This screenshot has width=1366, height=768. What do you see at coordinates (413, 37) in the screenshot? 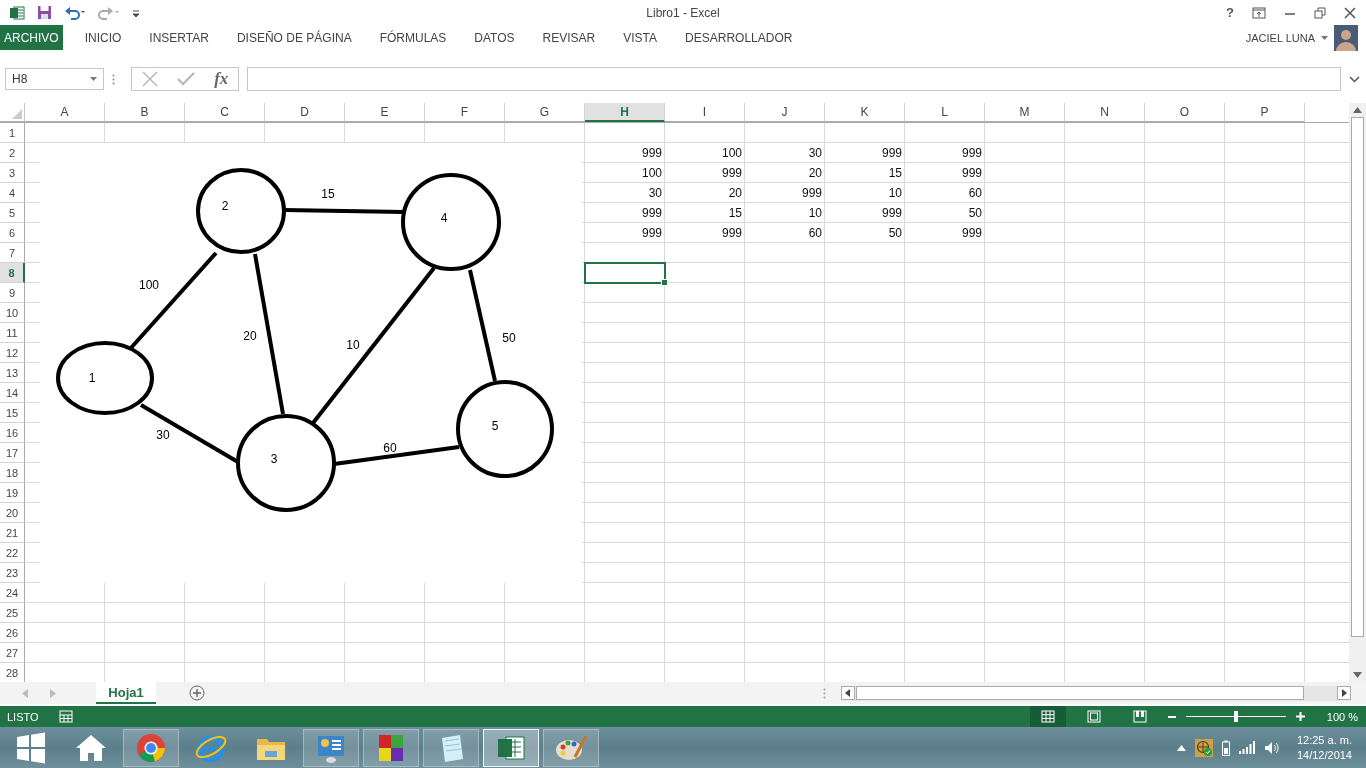
I see `ribbon-tab: FÓRMULAS` at bounding box center [413, 37].